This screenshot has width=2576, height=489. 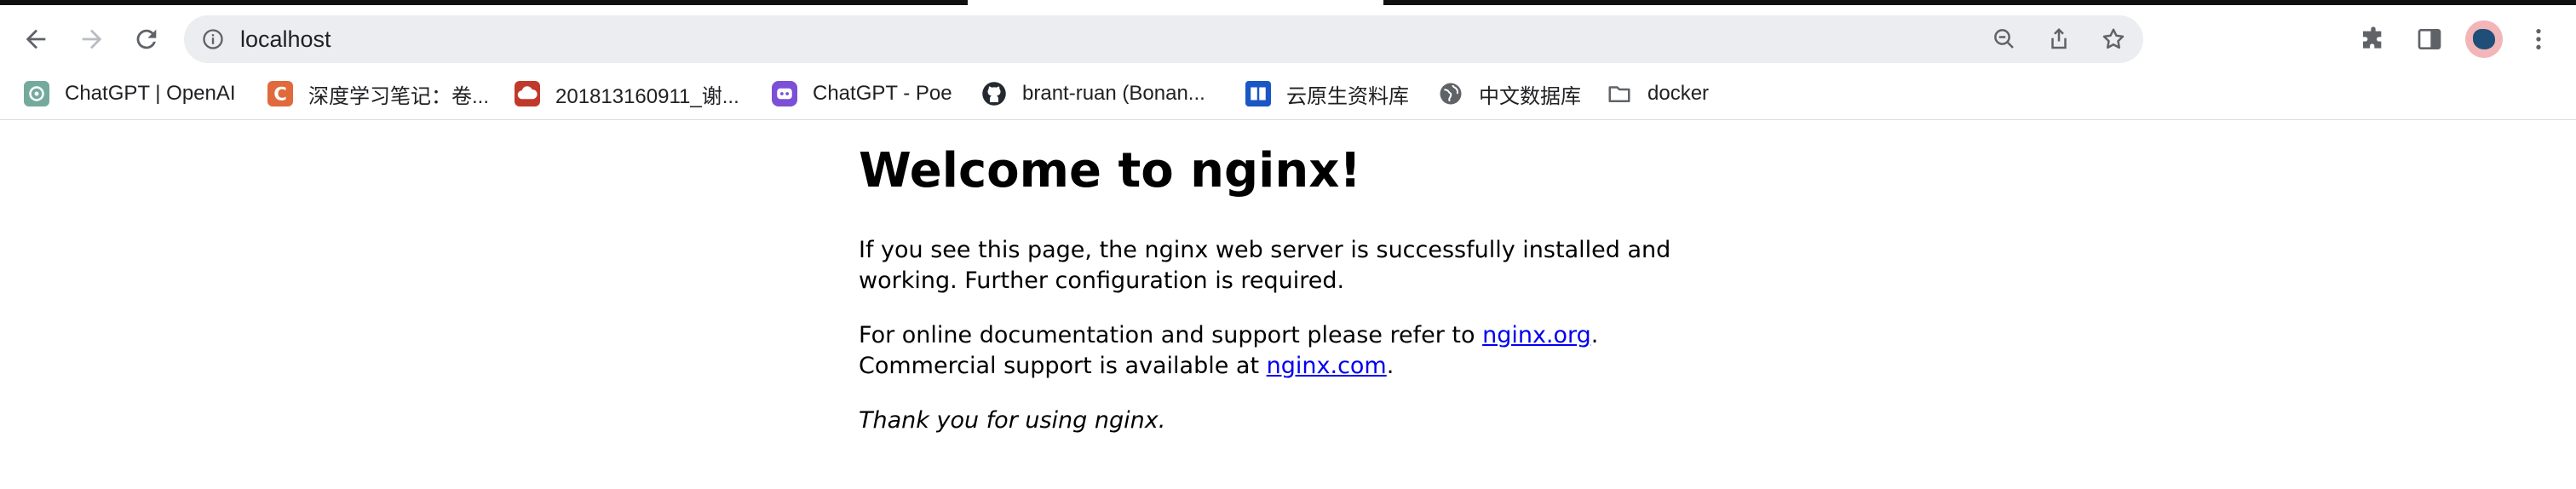 I want to click on back-button, so click(x=36, y=39).